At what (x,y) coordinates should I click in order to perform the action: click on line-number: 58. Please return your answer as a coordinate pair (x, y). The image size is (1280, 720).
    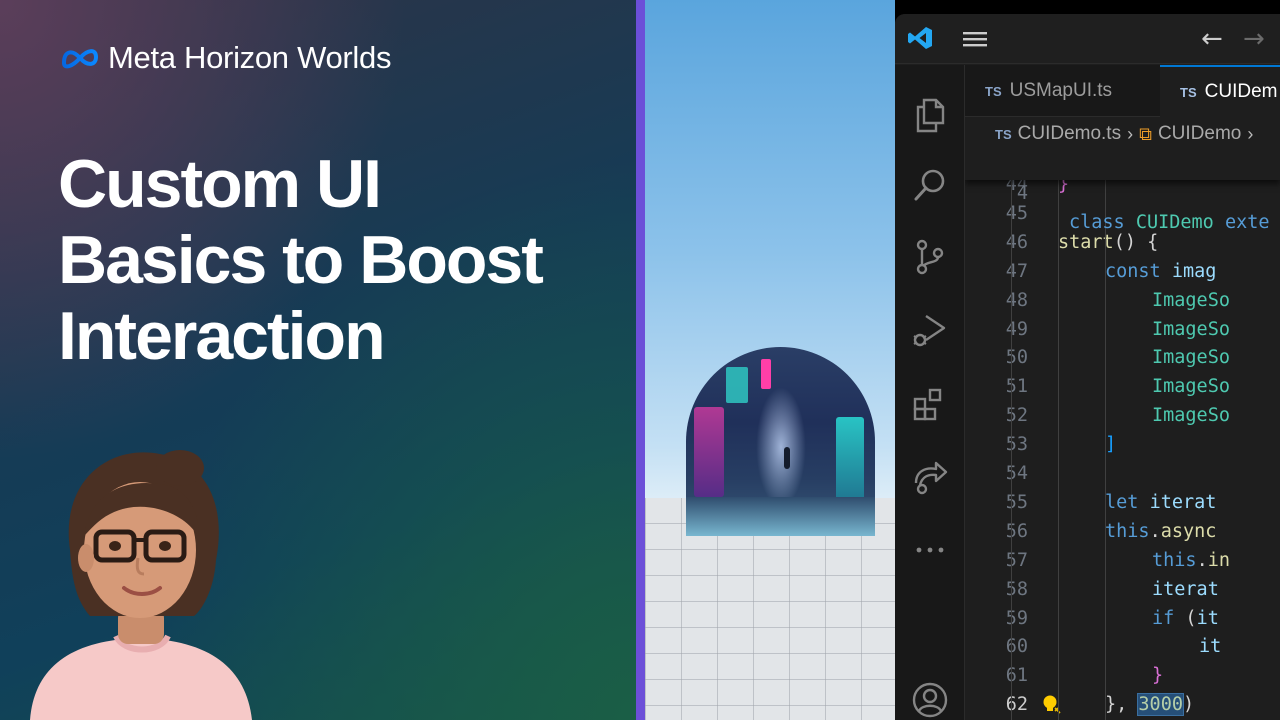
    Looking at the image, I should click on (1016, 589).